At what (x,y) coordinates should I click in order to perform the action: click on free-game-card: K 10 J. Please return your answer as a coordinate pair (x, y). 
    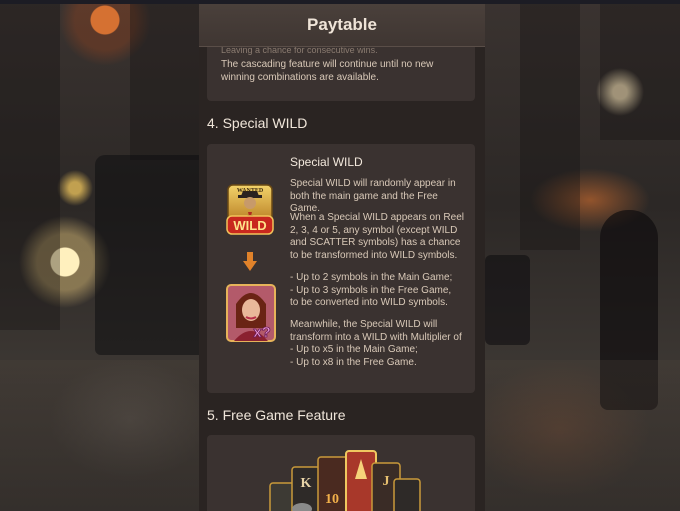
    Looking at the image, I should click on (341, 473).